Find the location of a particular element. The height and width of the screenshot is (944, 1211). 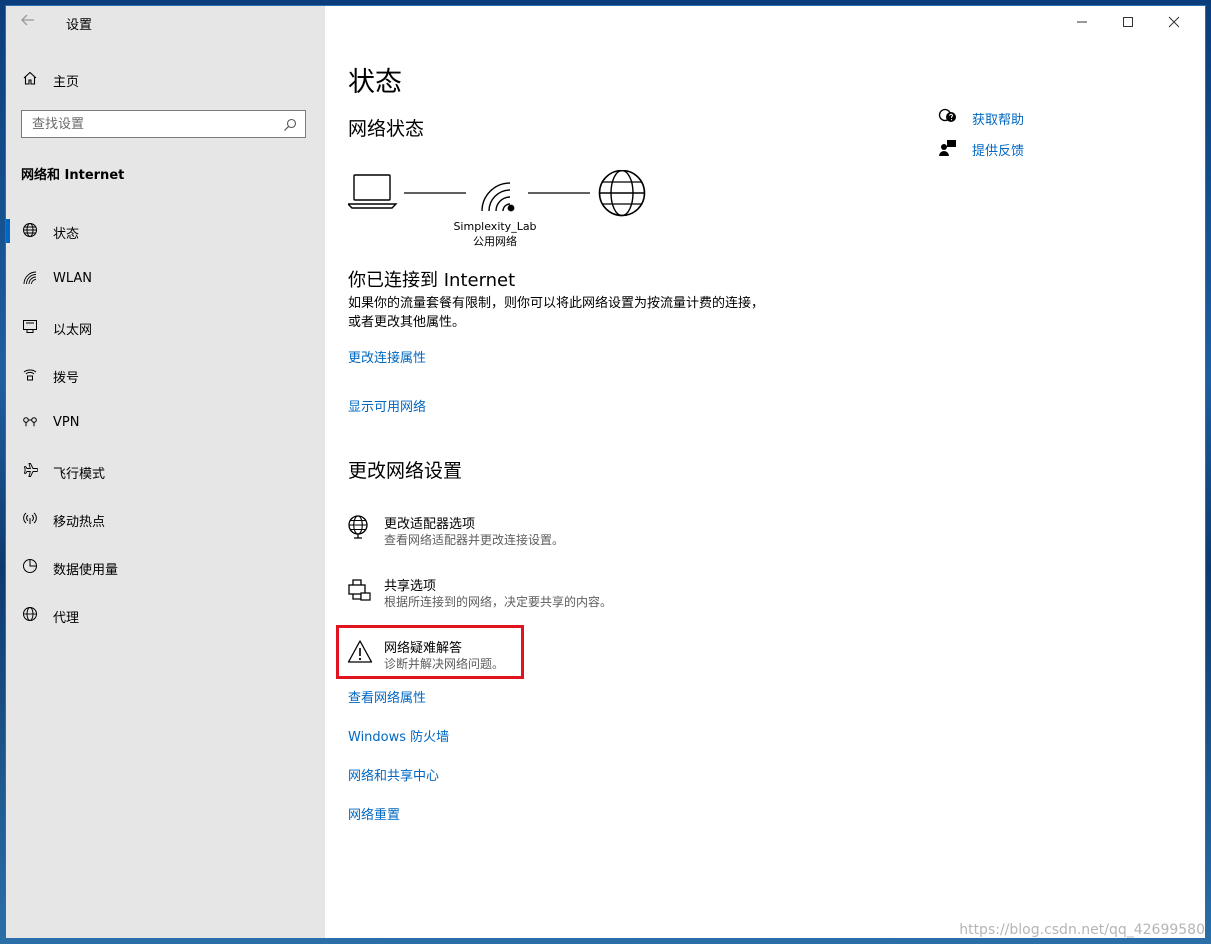

windows-firewall-link: Windows 防火墙 is located at coordinates (398, 735).